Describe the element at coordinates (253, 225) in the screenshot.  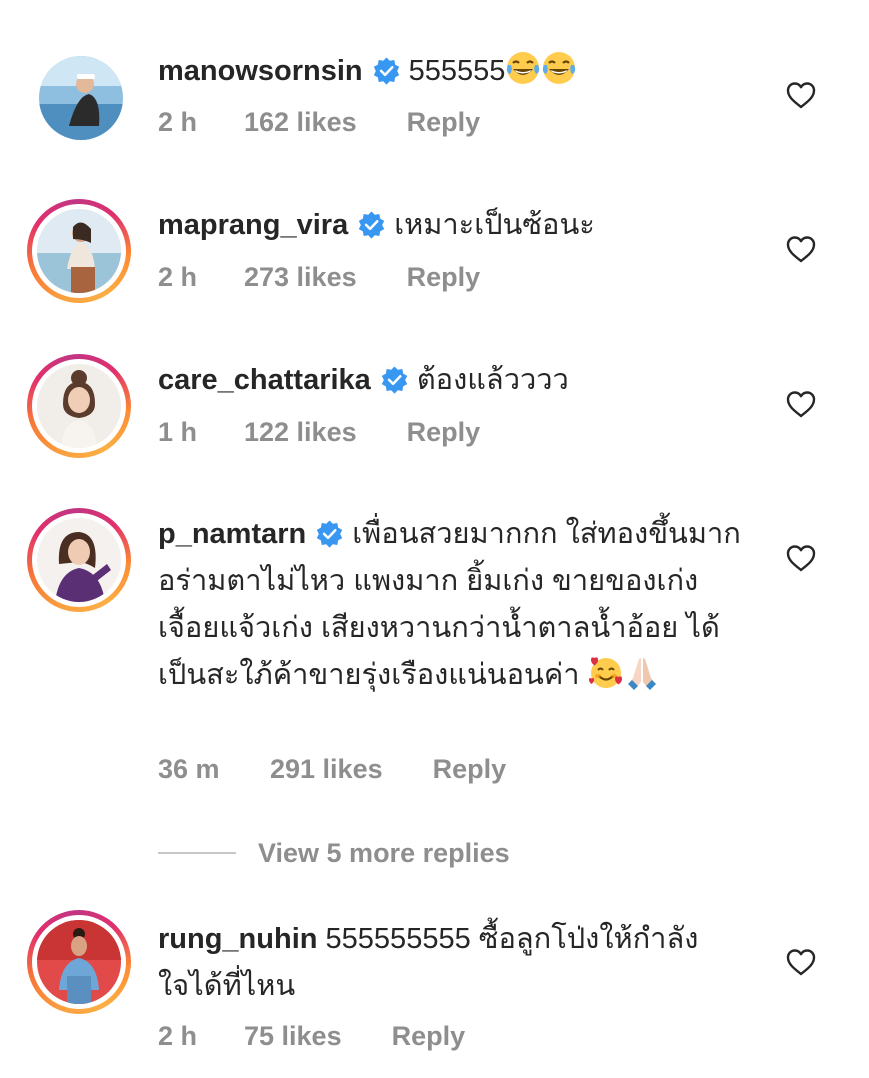
I see `comment-username: maprang_vira` at that location.